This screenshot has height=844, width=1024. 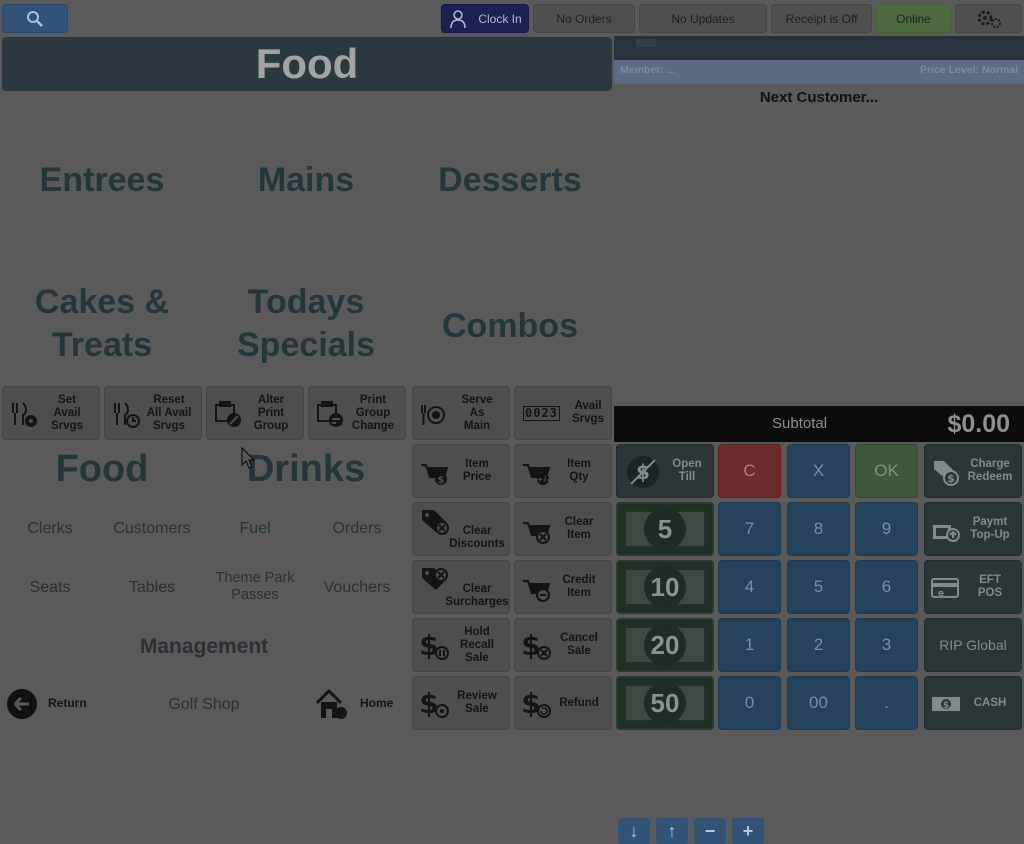 I want to click on scroll-up-button: ↑, so click(x=672, y=831).